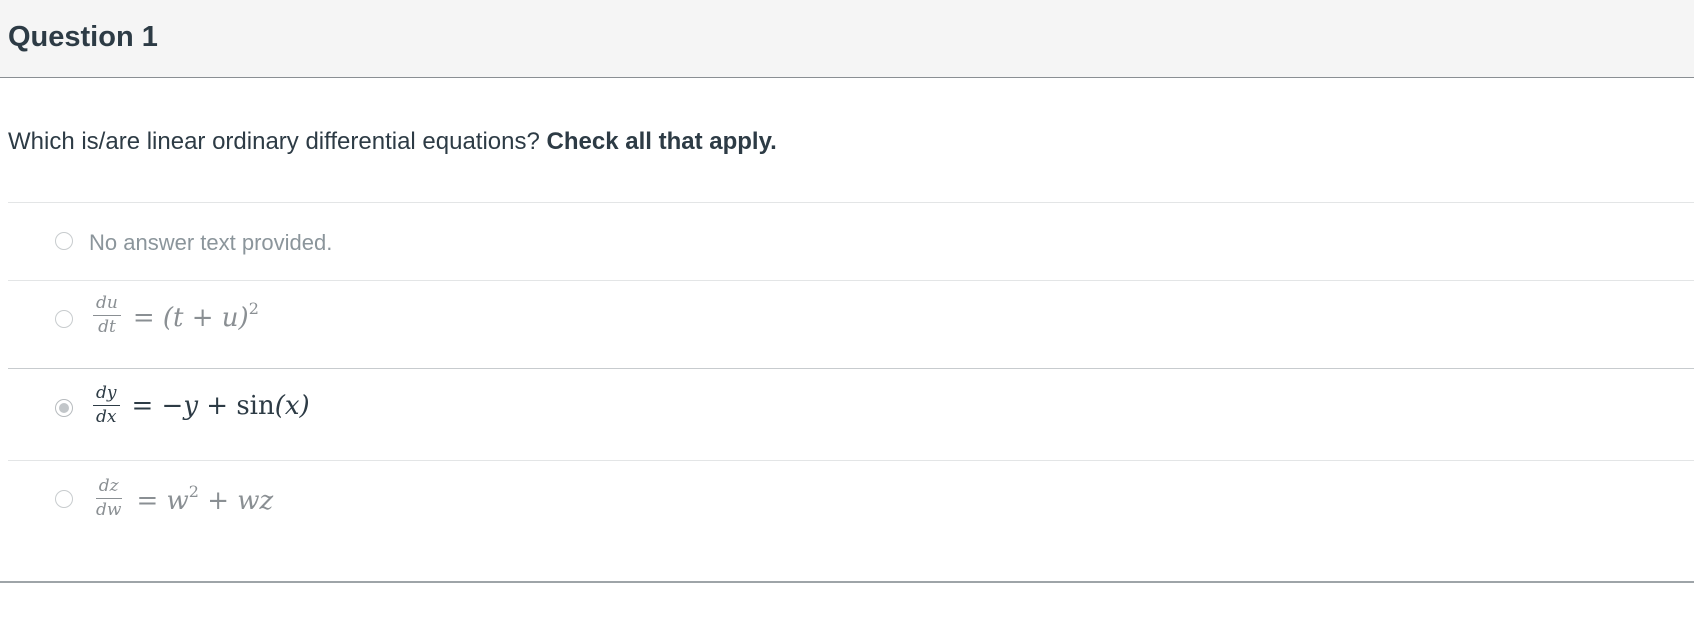 This screenshot has height=624, width=1694. I want to click on equation-rhs: = w2 + wz, so click(205, 498).